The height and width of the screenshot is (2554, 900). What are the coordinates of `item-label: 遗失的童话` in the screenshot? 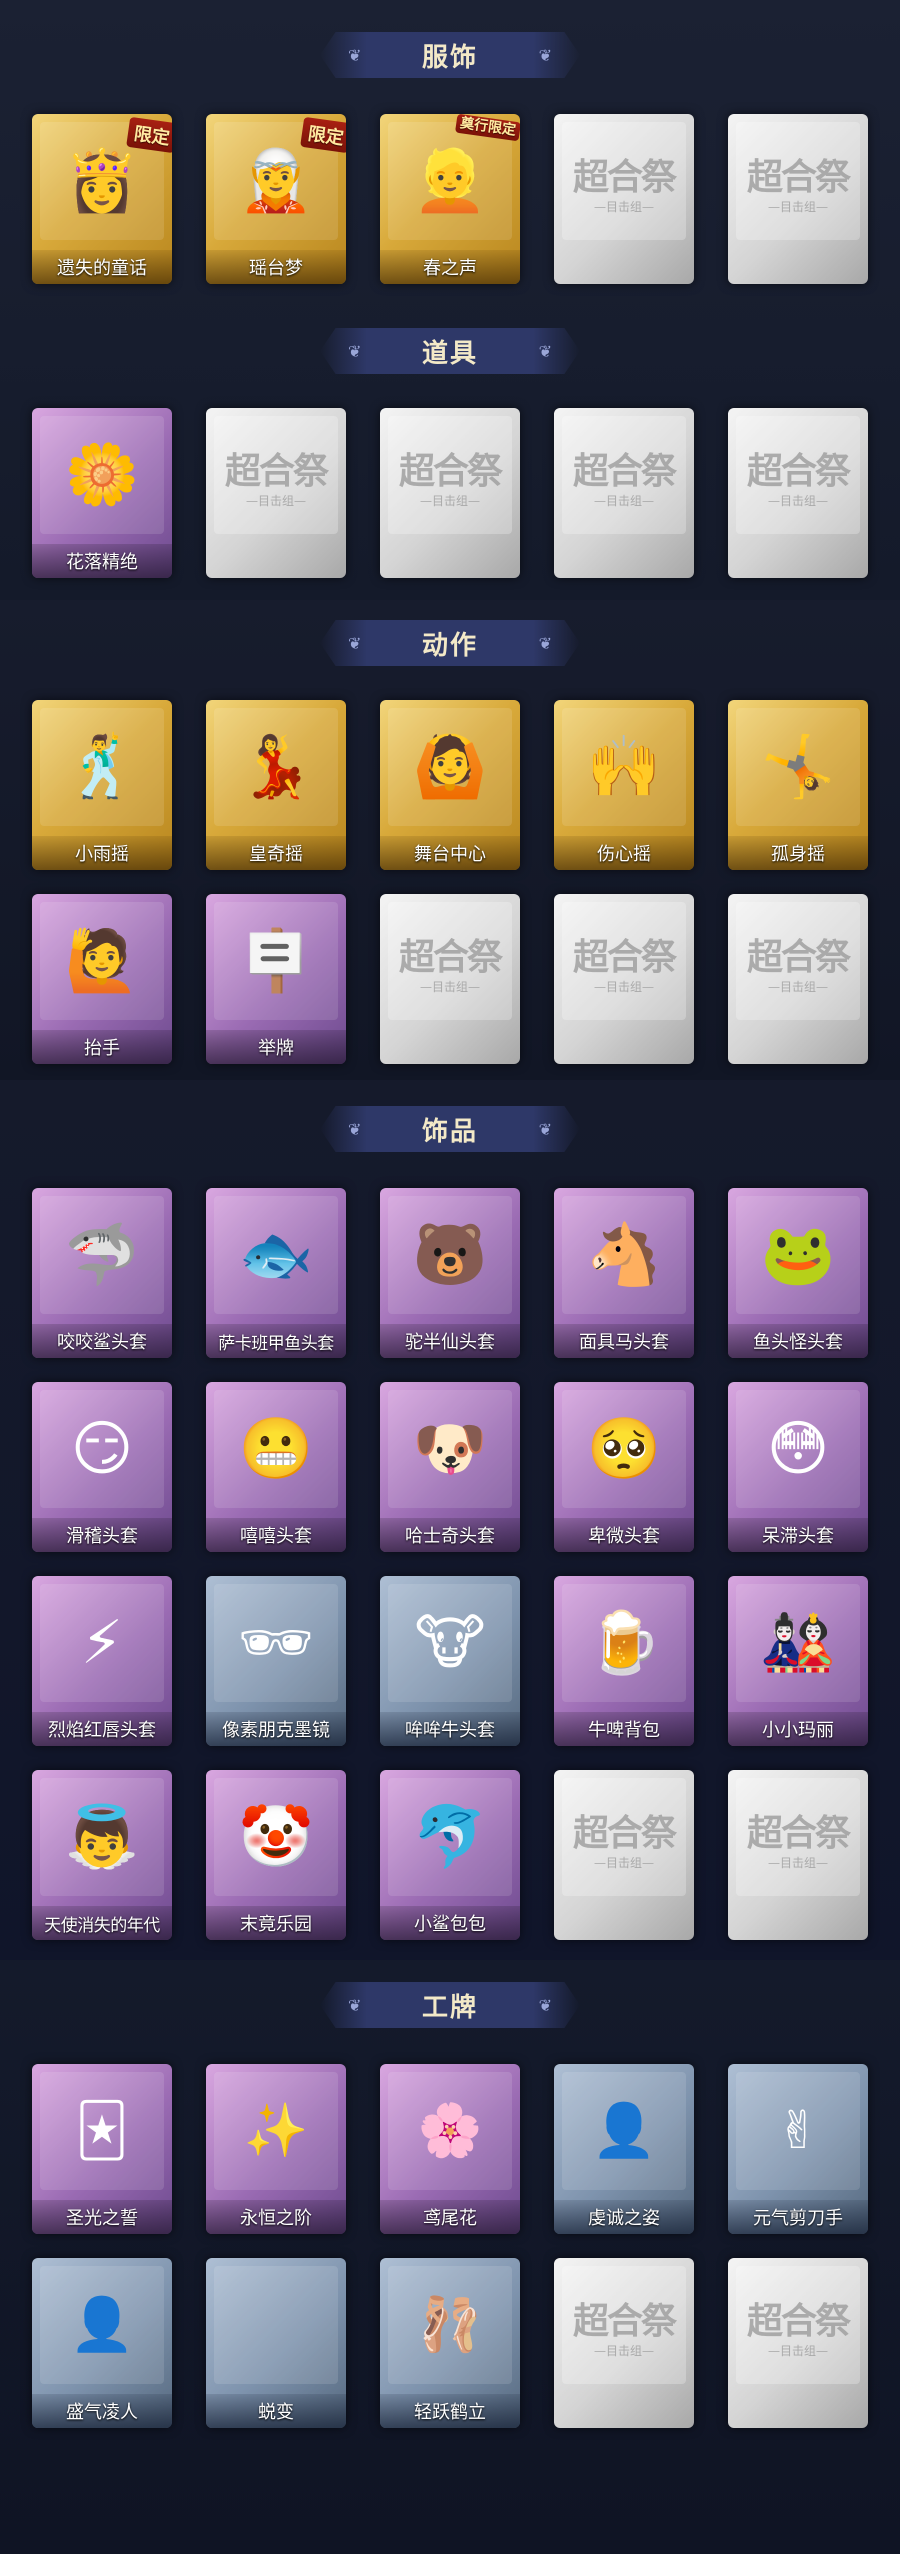 It's located at (102, 267).